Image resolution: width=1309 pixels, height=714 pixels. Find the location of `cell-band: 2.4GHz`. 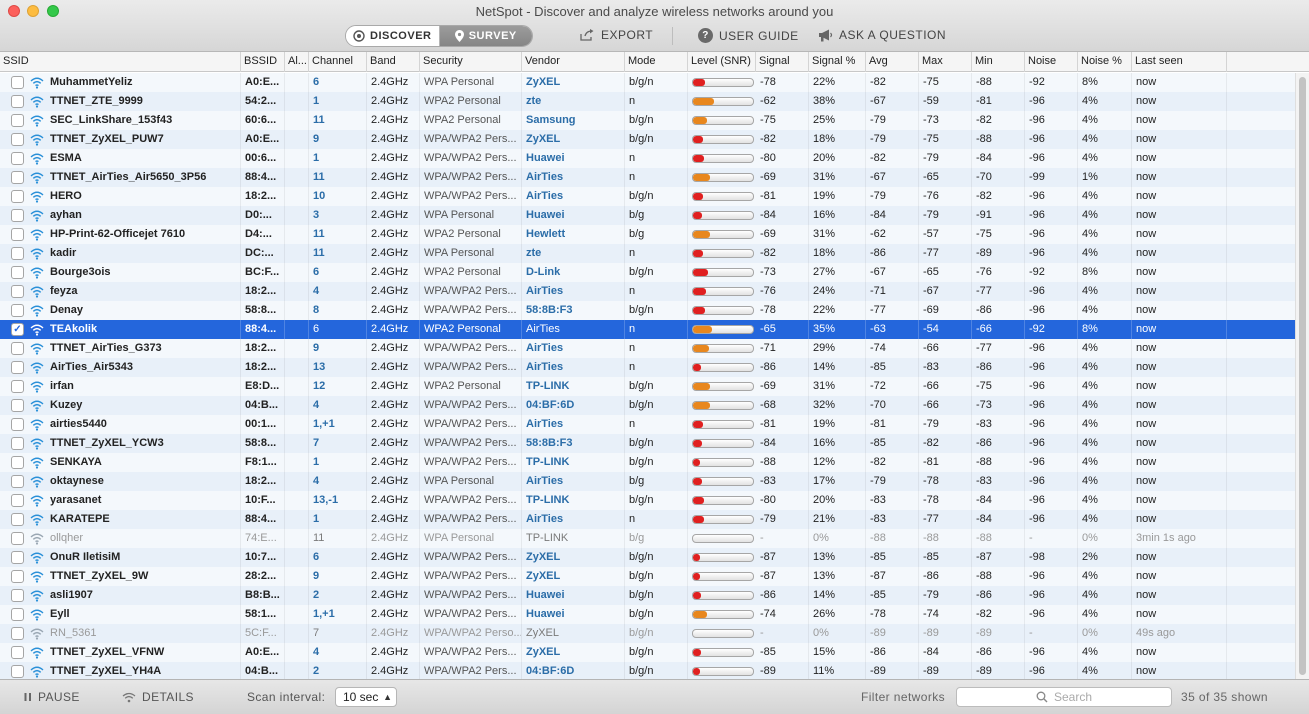

cell-band: 2.4GHz is located at coordinates (393, 424).